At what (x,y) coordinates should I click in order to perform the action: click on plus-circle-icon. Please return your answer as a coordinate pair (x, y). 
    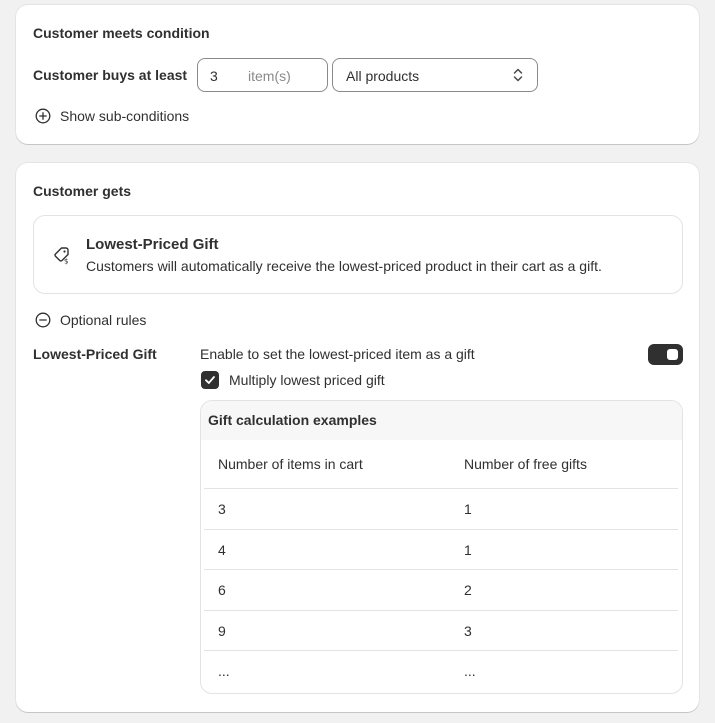
    Looking at the image, I should click on (43, 116).